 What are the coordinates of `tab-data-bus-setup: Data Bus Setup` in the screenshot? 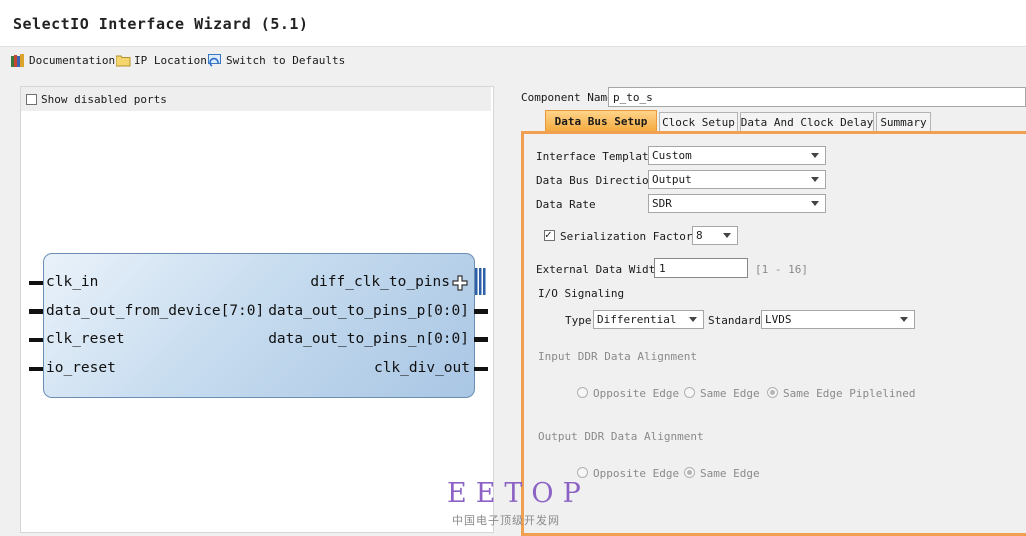 It's located at (601, 121).